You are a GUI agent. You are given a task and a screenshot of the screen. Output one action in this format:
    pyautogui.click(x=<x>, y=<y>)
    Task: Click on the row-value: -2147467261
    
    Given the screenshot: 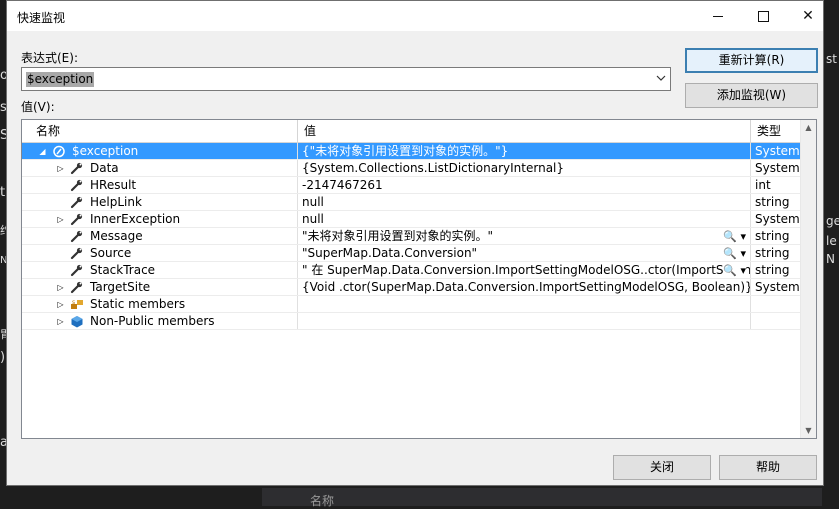 What is the action you would take?
    pyautogui.click(x=342, y=185)
    